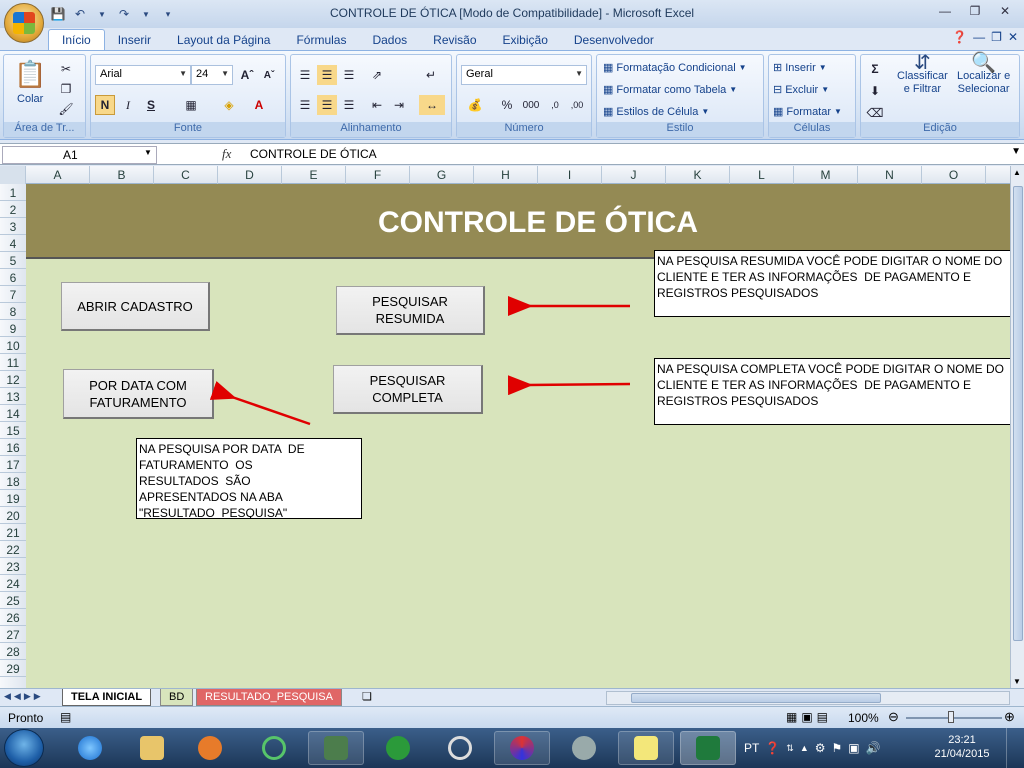 The width and height of the screenshot is (1024, 768). What do you see at coordinates (336, 748) in the screenshot?
I see `task-manager-icon` at bounding box center [336, 748].